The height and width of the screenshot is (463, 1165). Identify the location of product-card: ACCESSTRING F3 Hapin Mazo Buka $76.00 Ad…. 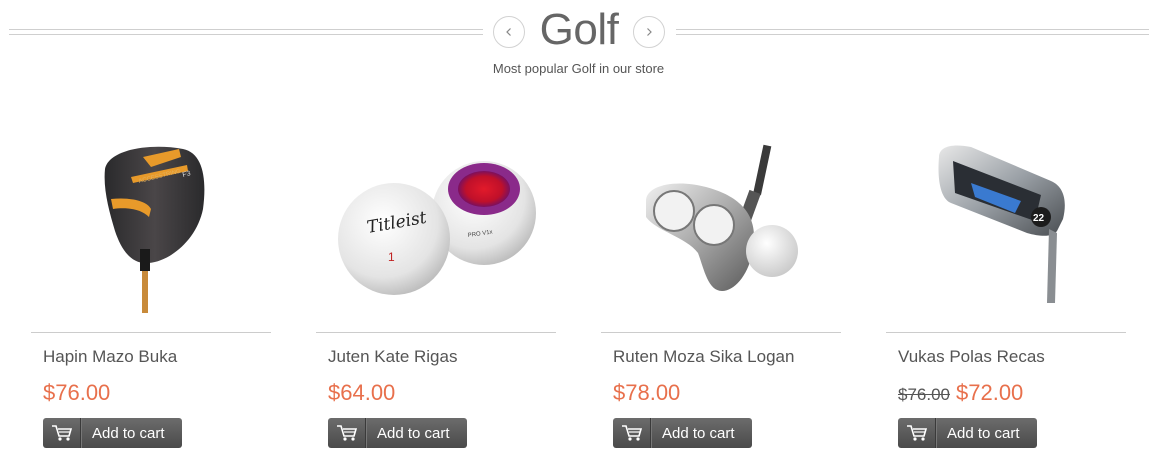
(151, 295).